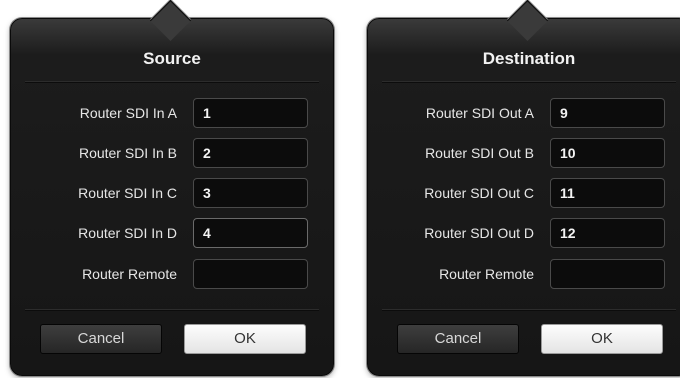 The height and width of the screenshot is (378, 680). I want to click on router-sdi-in-a-label: Router SDI In A, so click(128, 113).